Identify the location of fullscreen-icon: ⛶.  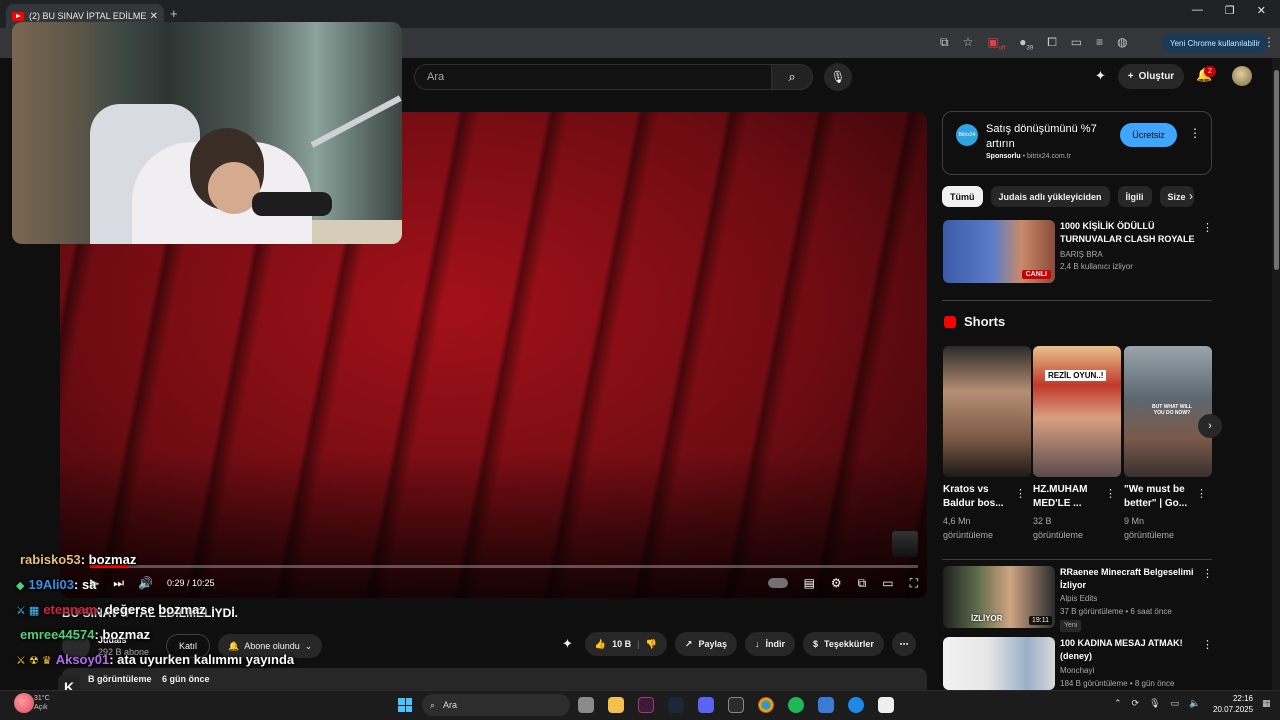
(914, 583).